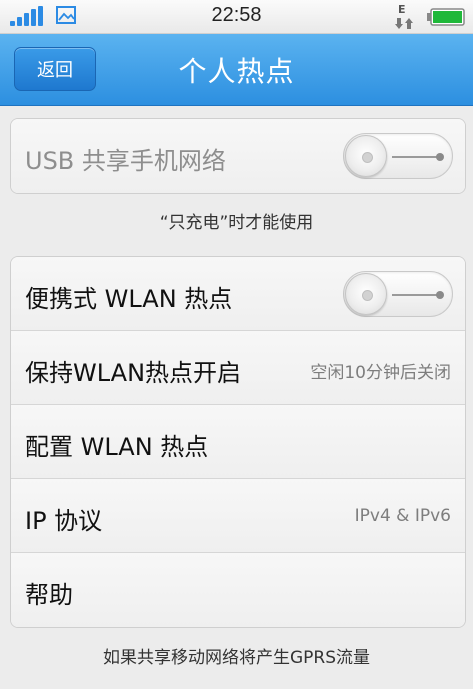 This screenshot has height=689, width=473. I want to click on usb-tethering-toggle, so click(398, 156).